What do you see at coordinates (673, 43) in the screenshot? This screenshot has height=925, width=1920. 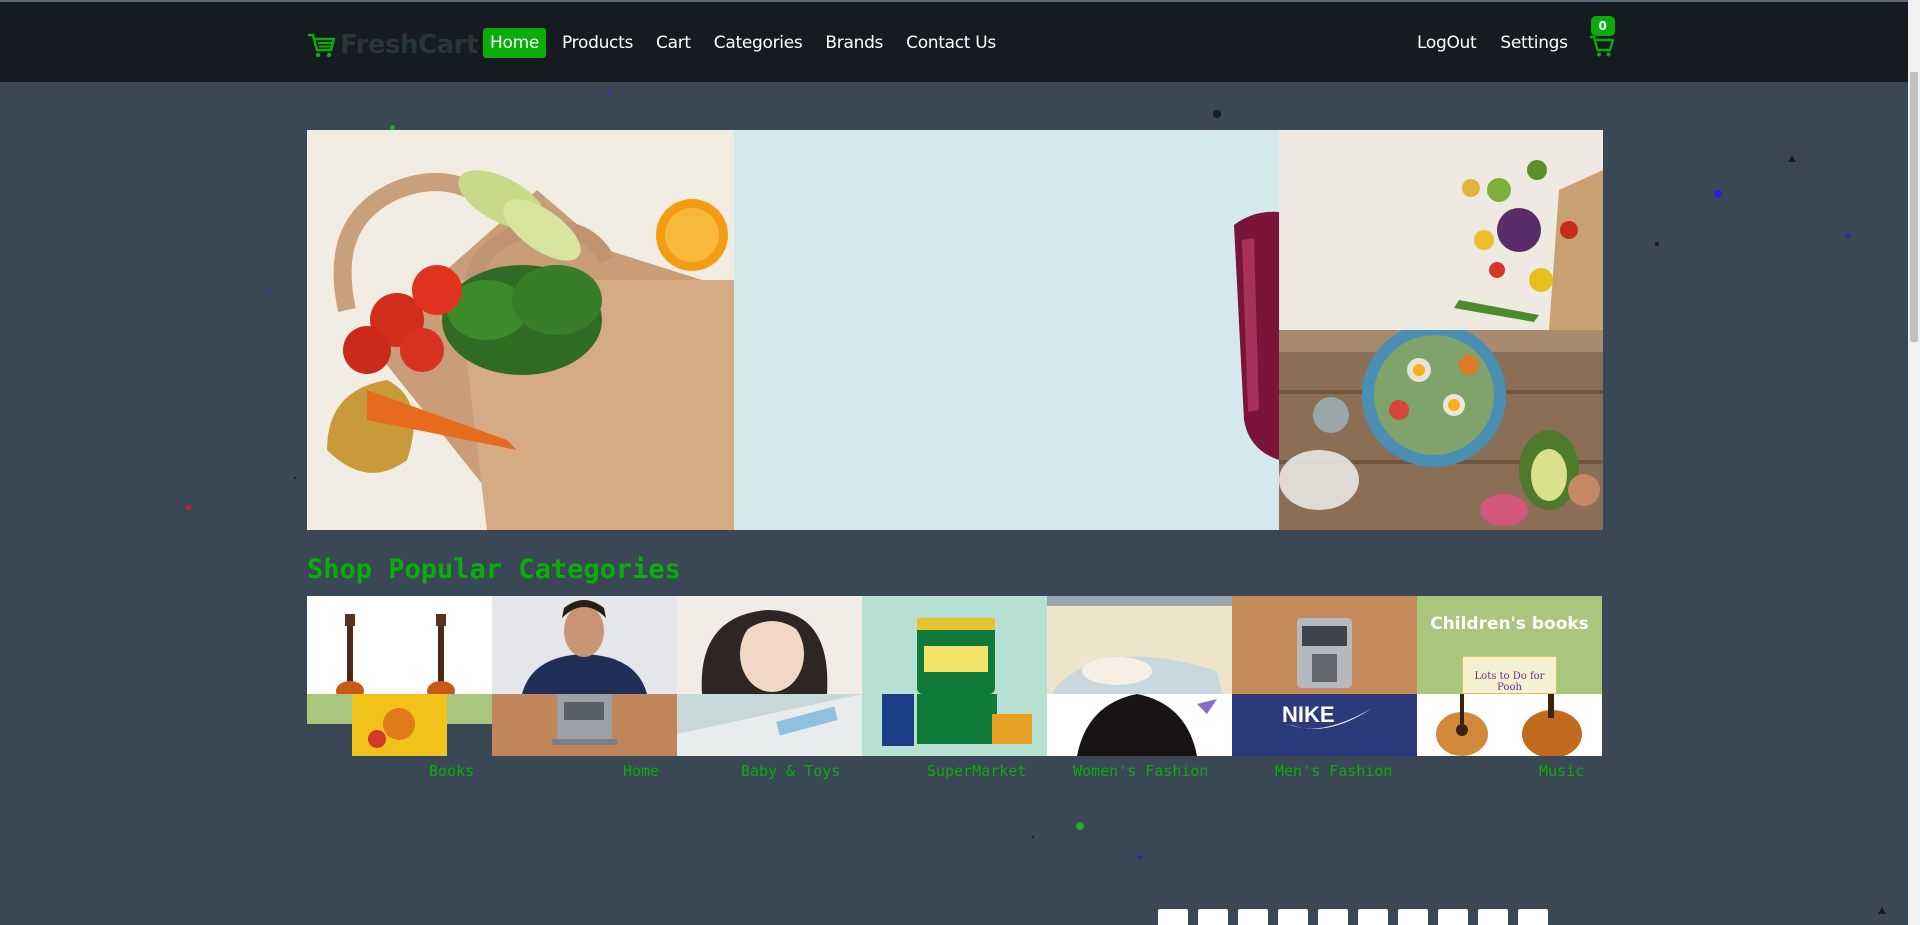 I see `nav-cart-link: Cart` at bounding box center [673, 43].